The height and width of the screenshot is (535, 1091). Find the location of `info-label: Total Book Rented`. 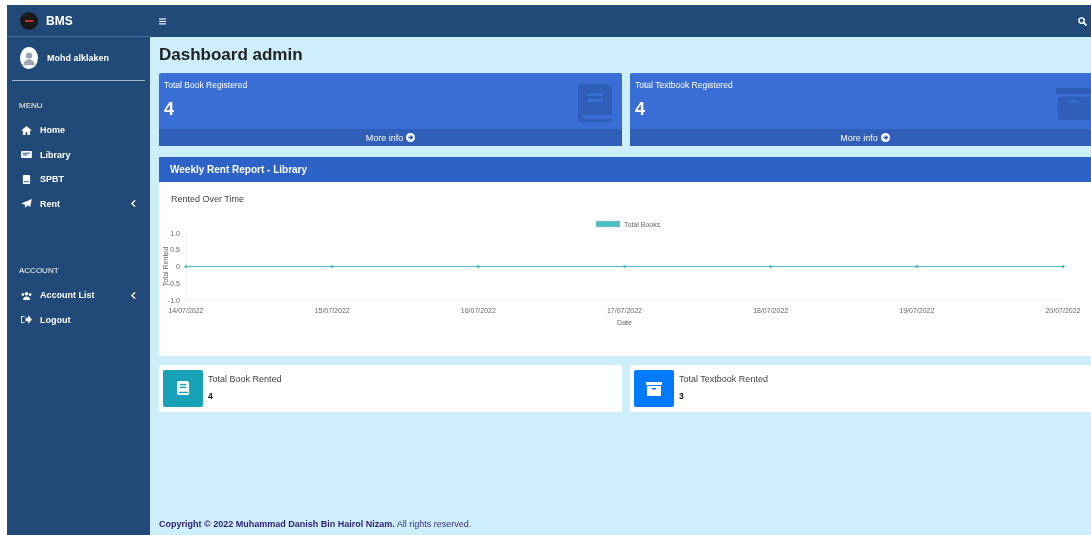

info-label: Total Book Rented is located at coordinates (245, 379).